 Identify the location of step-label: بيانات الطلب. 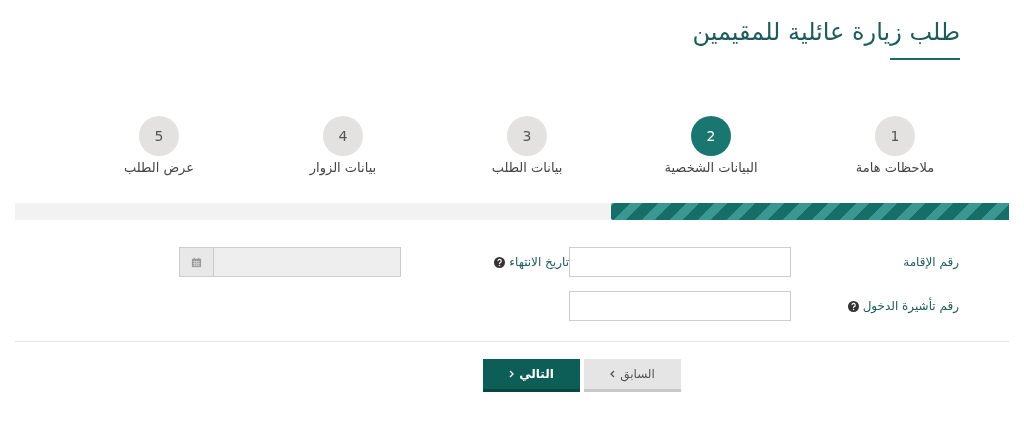
(527, 167).